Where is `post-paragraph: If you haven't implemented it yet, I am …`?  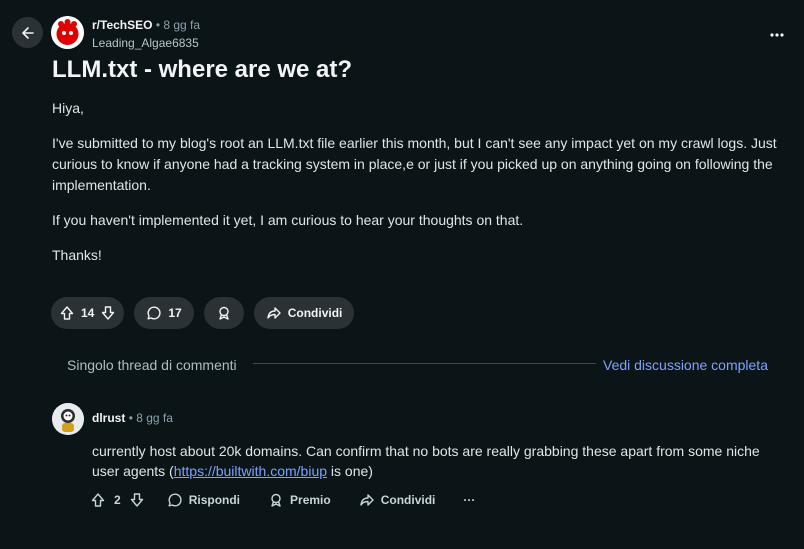 post-paragraph: If you haven't implemented it yet, I am … is located at coordinates (288, 220).